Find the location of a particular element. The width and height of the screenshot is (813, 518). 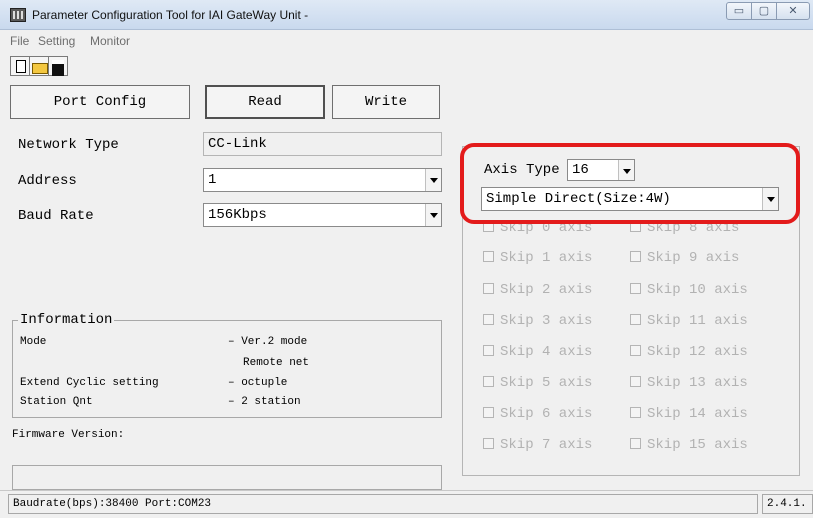

skip-axis-checkbox: Skip 15 axis is located at coordinates (689, 445).